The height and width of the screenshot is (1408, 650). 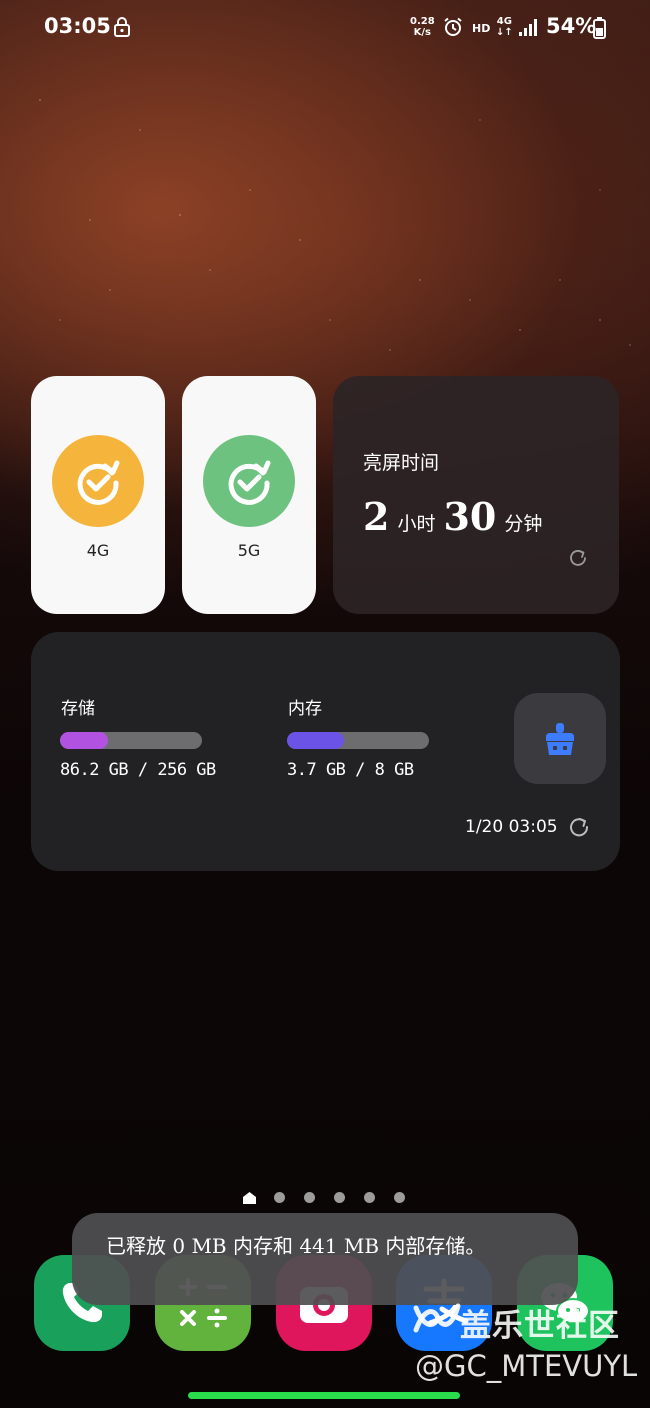 What do you see at coordinates (422, 32) in the screenshot?
I see `network-speed-unit: K/s` at bounding box center [422, 32].